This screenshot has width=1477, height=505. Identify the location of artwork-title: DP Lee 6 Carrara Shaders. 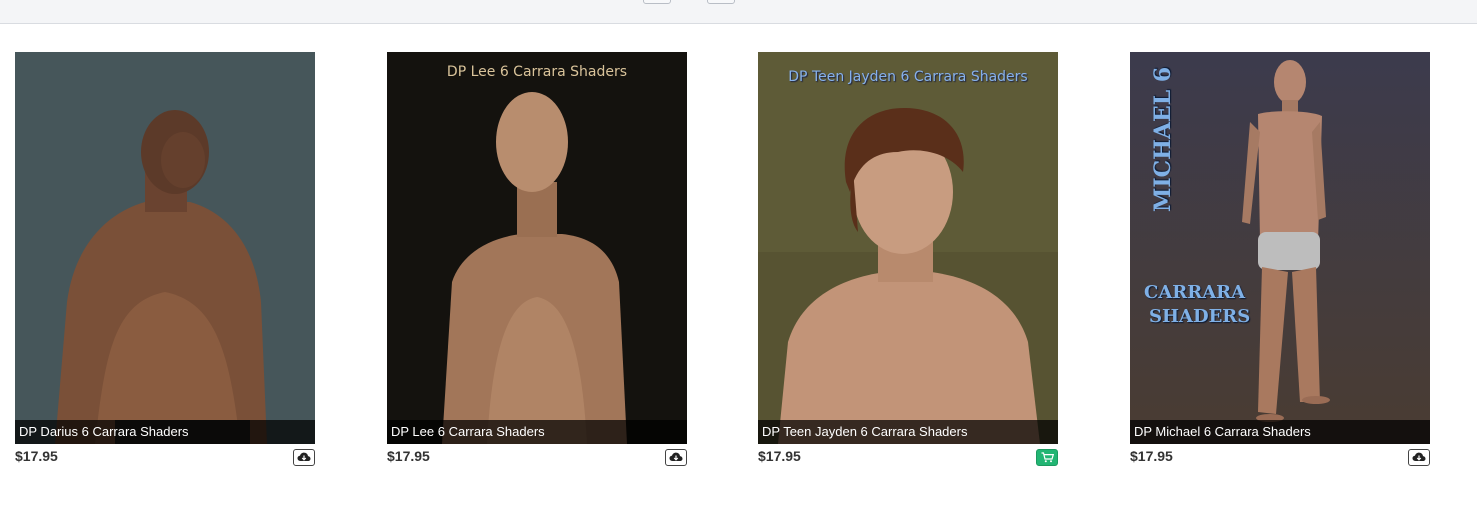
(537, 72).